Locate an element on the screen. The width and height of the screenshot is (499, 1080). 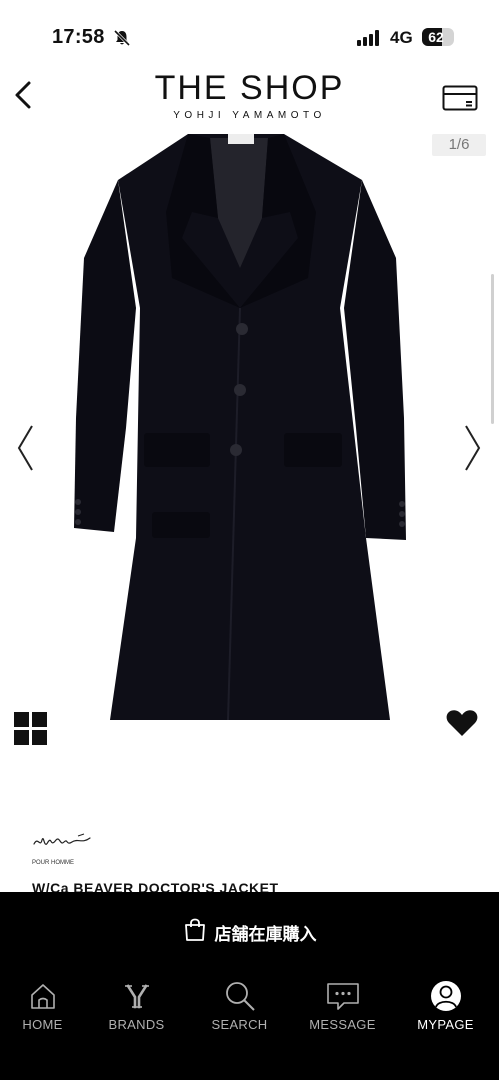
favorite-heart-icon is located at coordinates (462, 725).